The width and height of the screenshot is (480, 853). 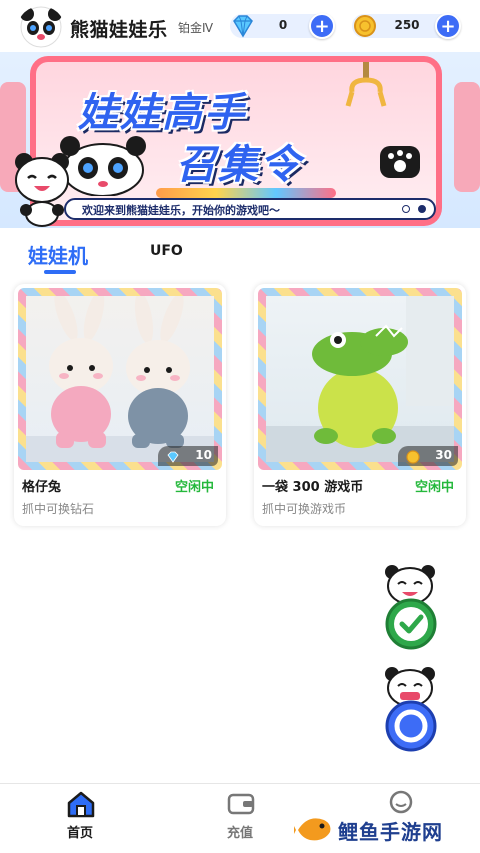 What do you see at coordinates (239, 833) in the screenshot?
I see `nav-recharge-label: 充值` at bounding box center [239, 833].